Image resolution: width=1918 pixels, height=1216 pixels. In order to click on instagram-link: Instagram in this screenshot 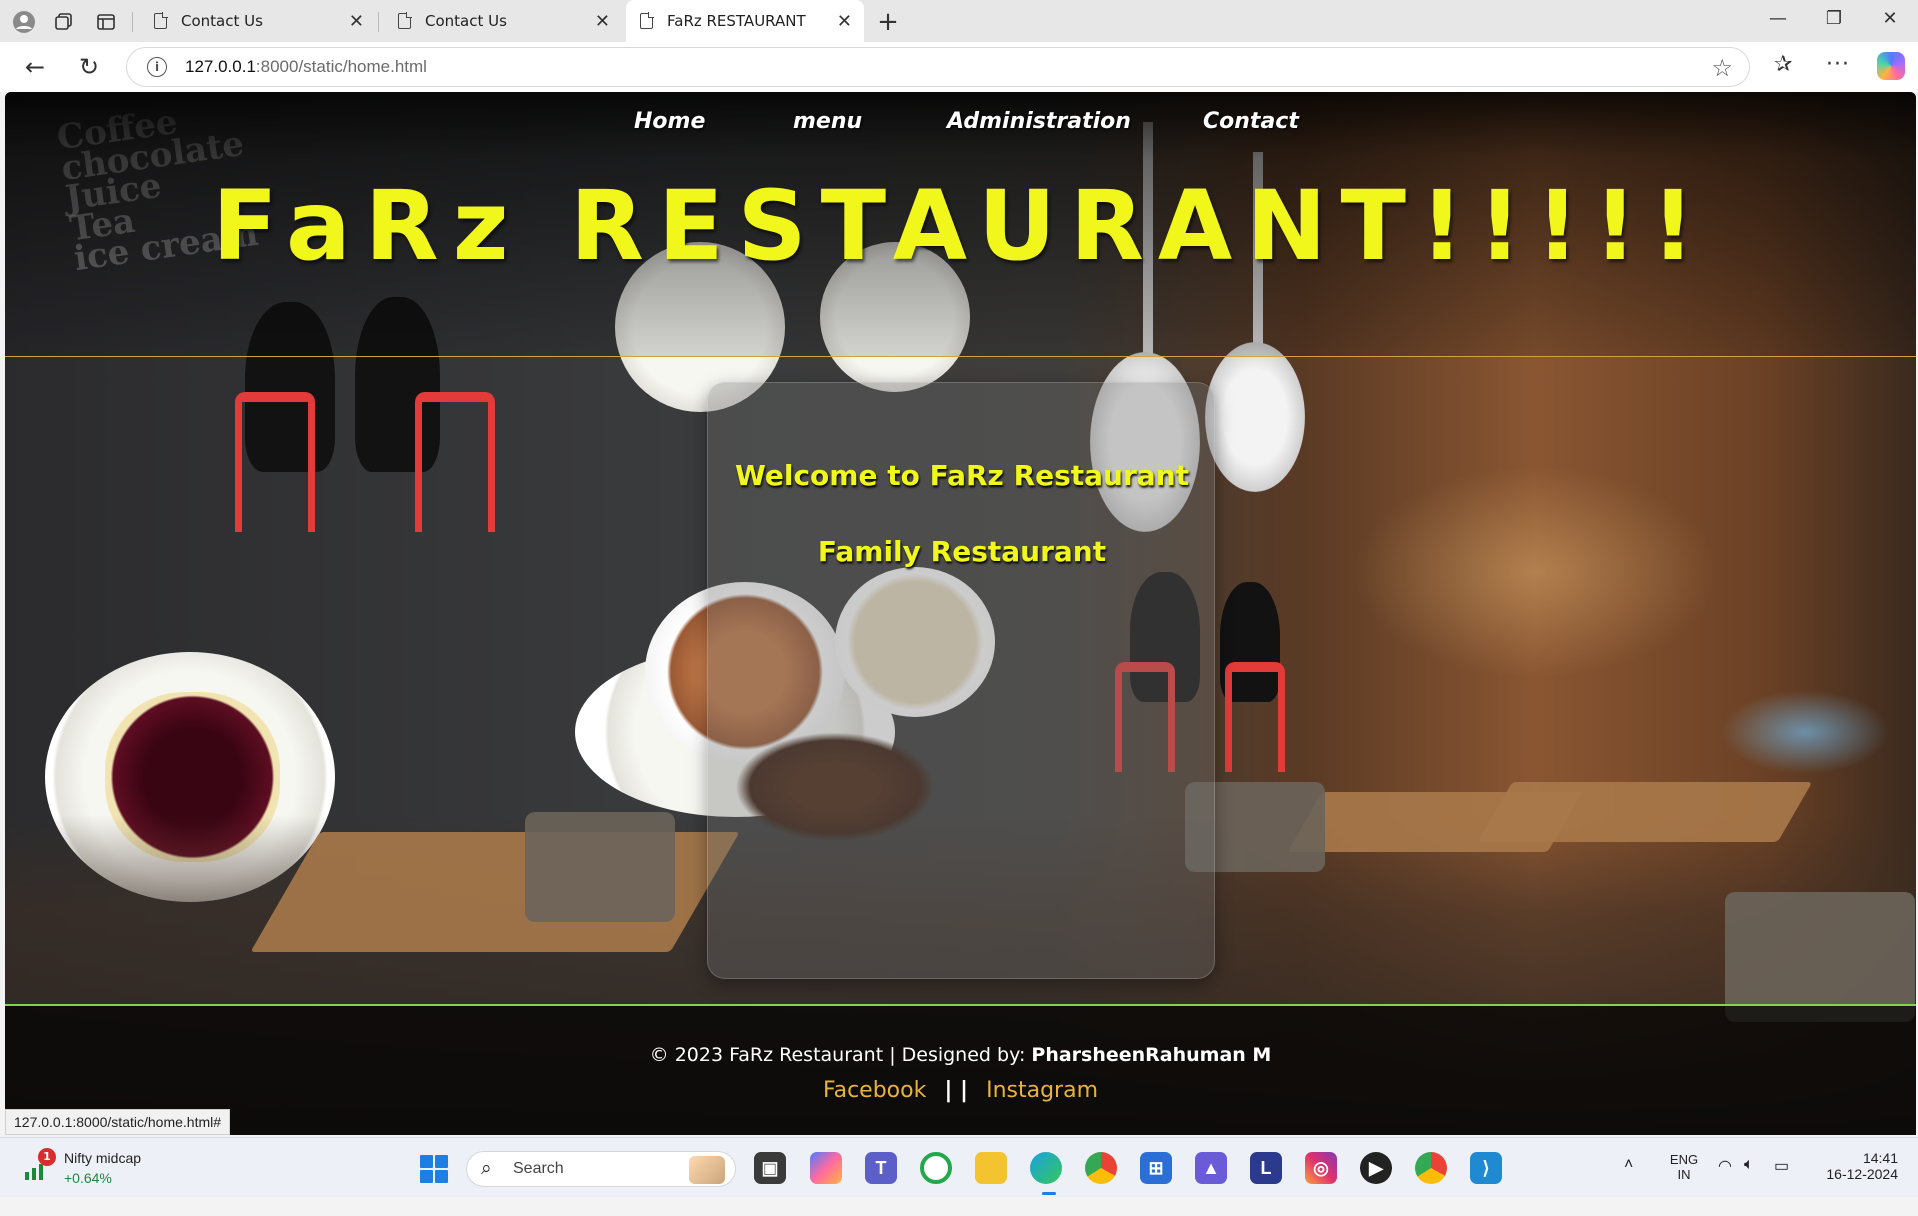, I will do `click(1042, 1090)`.